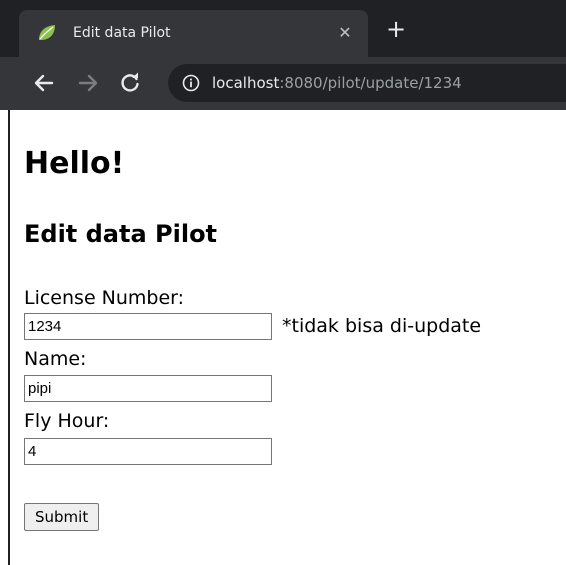 This screenshot has width=566, height=565. Describe the element at coordinates (67, 421) in the screenshot. I see `fly-hour-label: Fly Hour:` at that location.